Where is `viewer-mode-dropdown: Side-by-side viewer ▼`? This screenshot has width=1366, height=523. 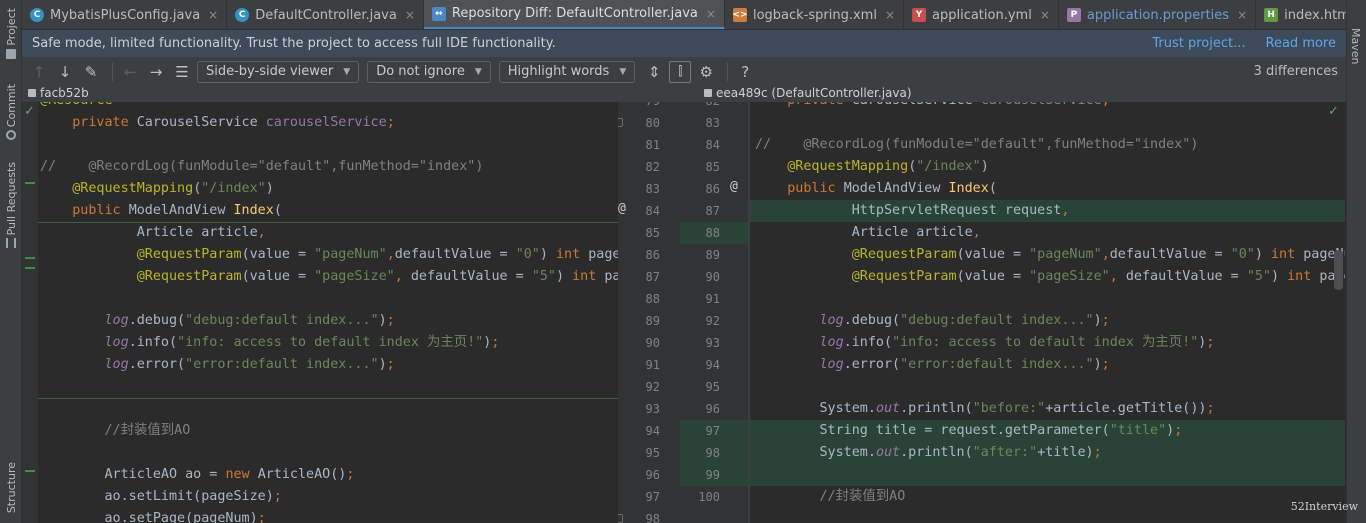 viewer-mode-dropdown: Side-by-side viewer ▼ is located at coordinates (278, 71).